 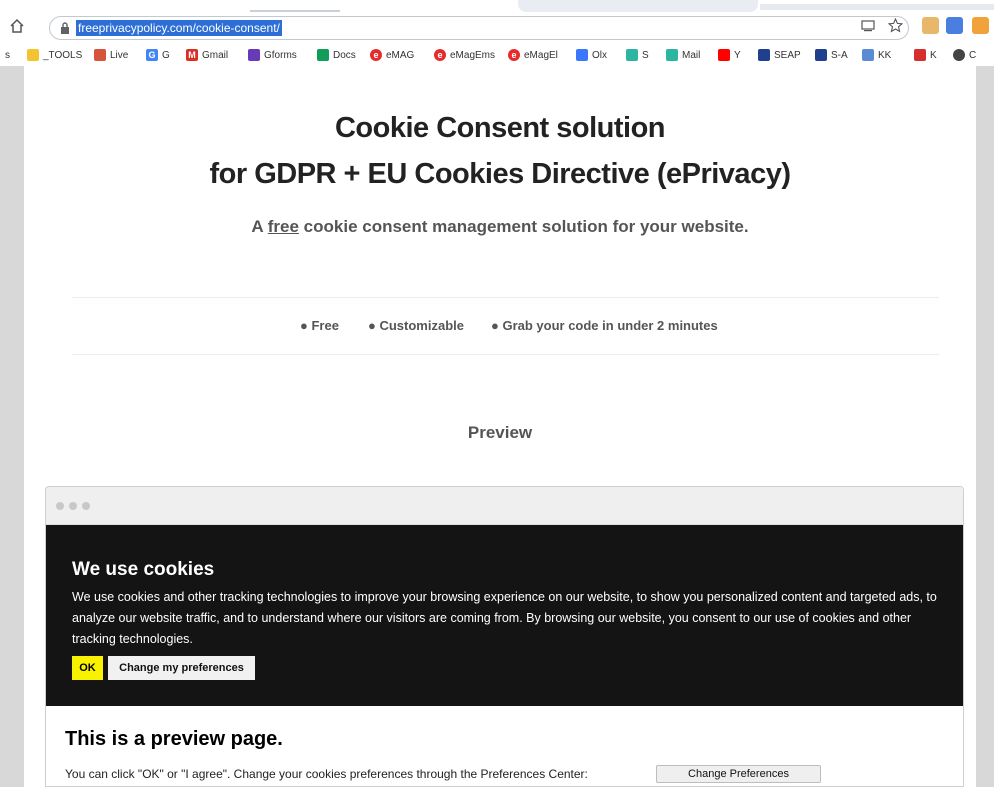 What do you see at coordinates (985, 426) in the screenshot?
I see `page-gutter-right` at bounding box center [985, 426].